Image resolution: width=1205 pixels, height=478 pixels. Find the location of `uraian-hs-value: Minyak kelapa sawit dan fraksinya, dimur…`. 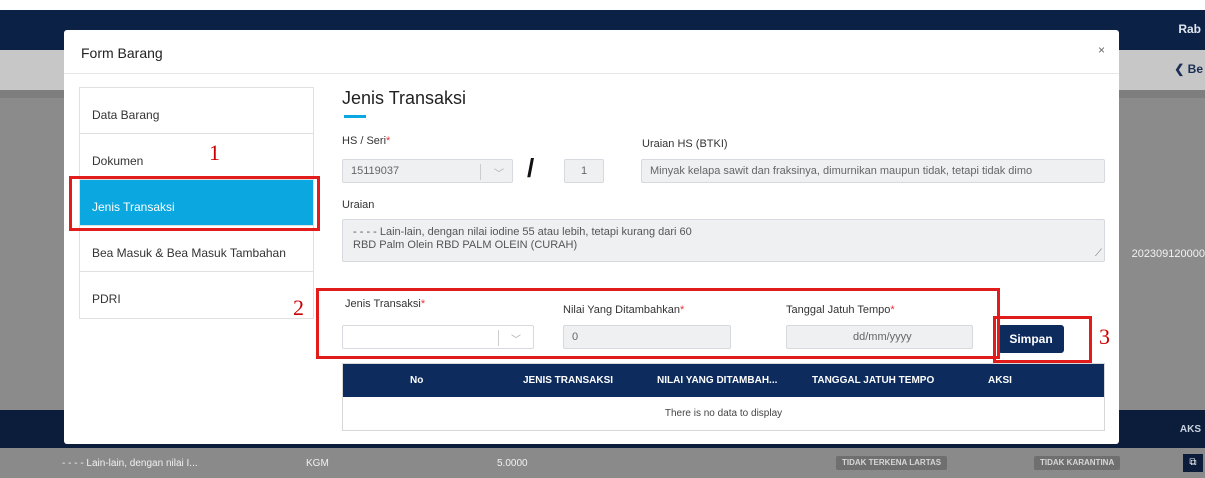

uraian-hs-value: Minyak kelapa sawit dan fraksinya, dimur… is located at coordinates (841, 171).